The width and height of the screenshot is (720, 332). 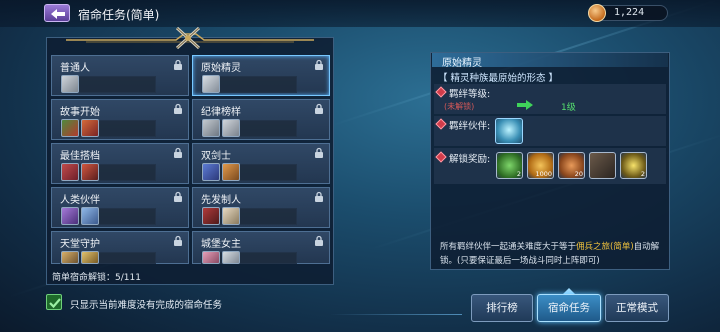 I want to click on quest-cell-name: 纪律榜样, so click(x=221, y=112).